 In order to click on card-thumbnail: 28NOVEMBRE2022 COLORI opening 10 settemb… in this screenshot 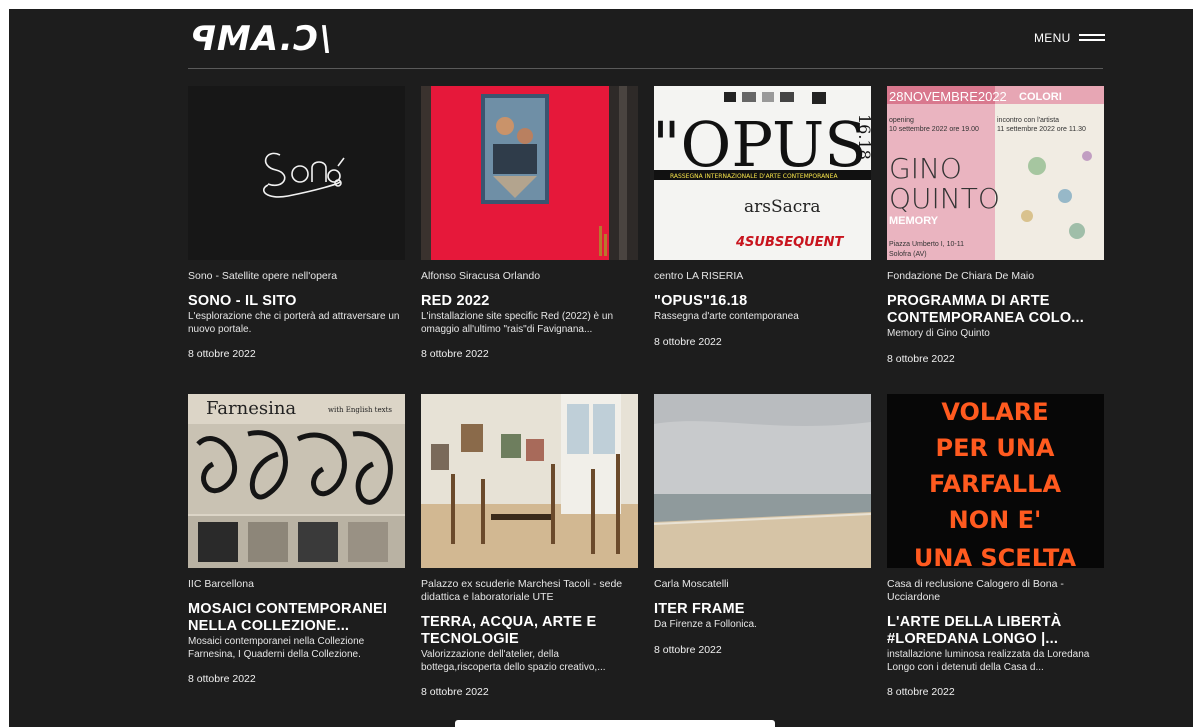, I will do `click(995, 173)`.